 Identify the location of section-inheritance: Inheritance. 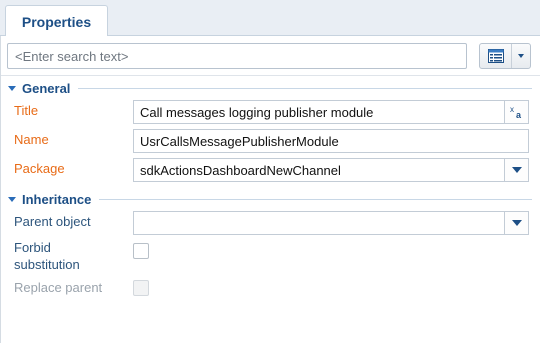
(270, 199).